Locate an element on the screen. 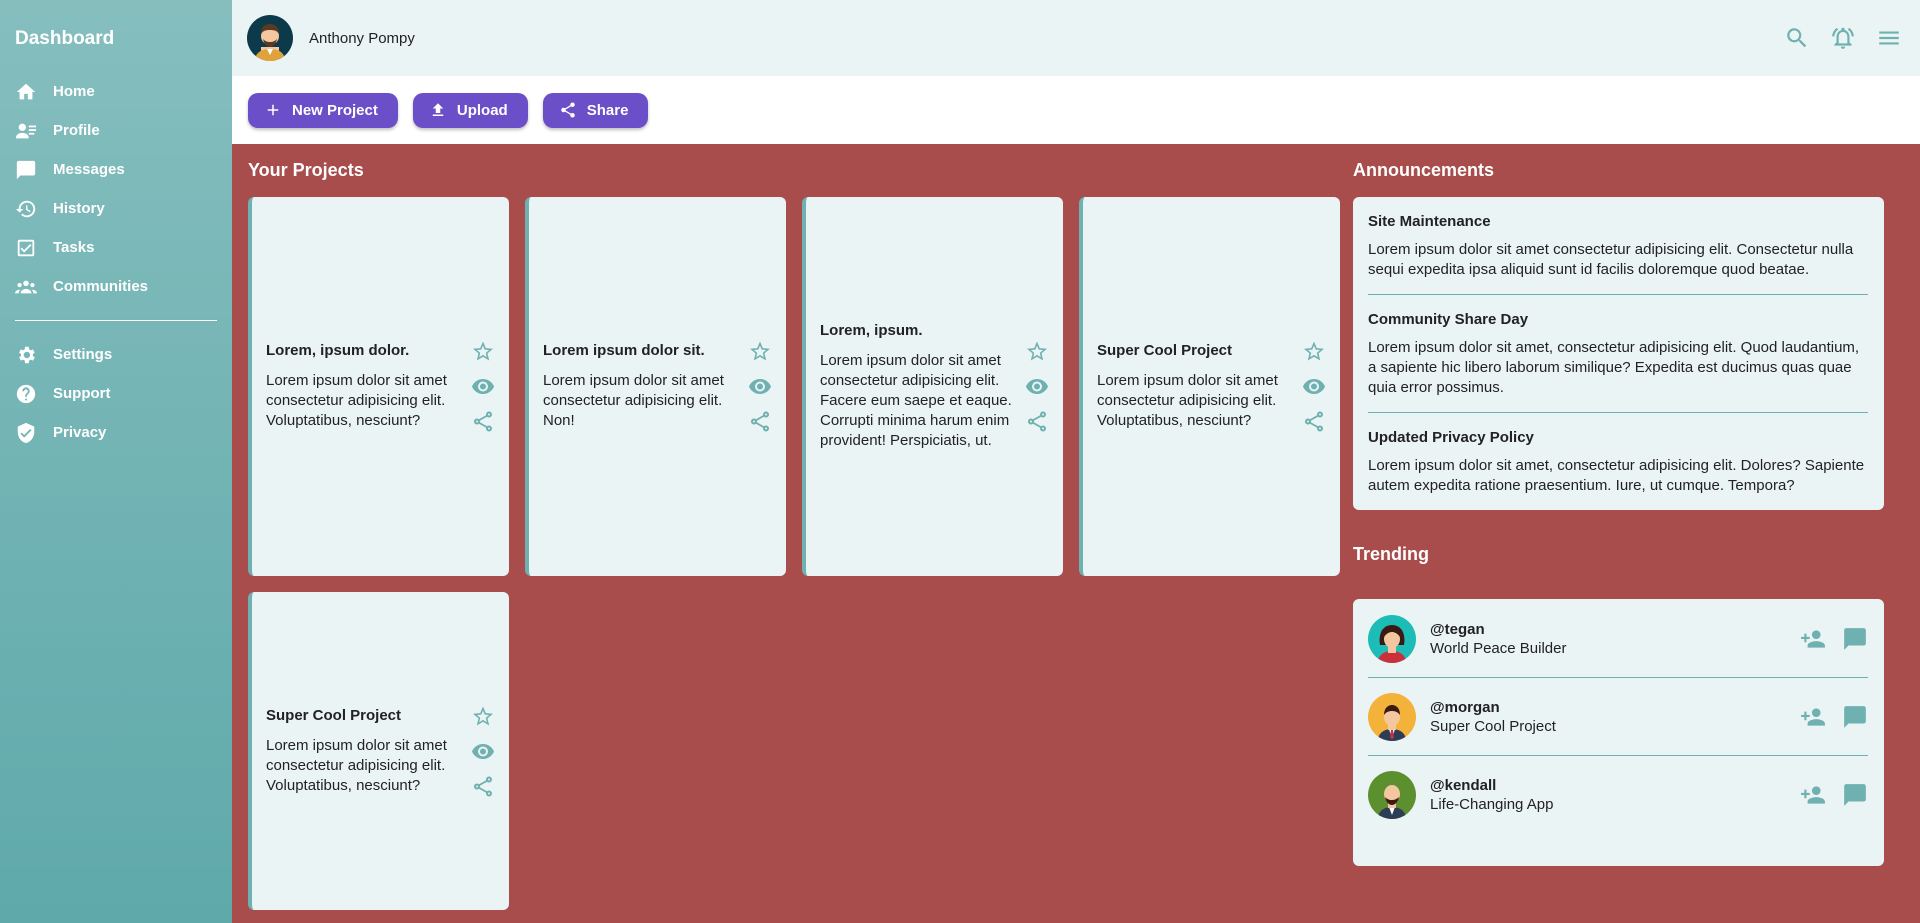  sidebar-item-label: Home is located at coordinates (74, 91).